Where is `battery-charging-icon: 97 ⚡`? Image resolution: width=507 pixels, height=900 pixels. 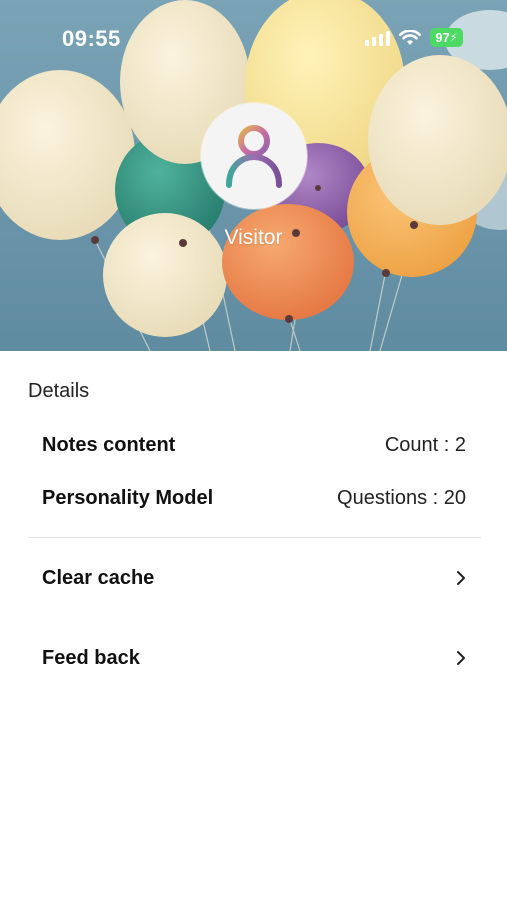 battery-charging-icon: 97 ⚡ is located at coordinates (446, 37).